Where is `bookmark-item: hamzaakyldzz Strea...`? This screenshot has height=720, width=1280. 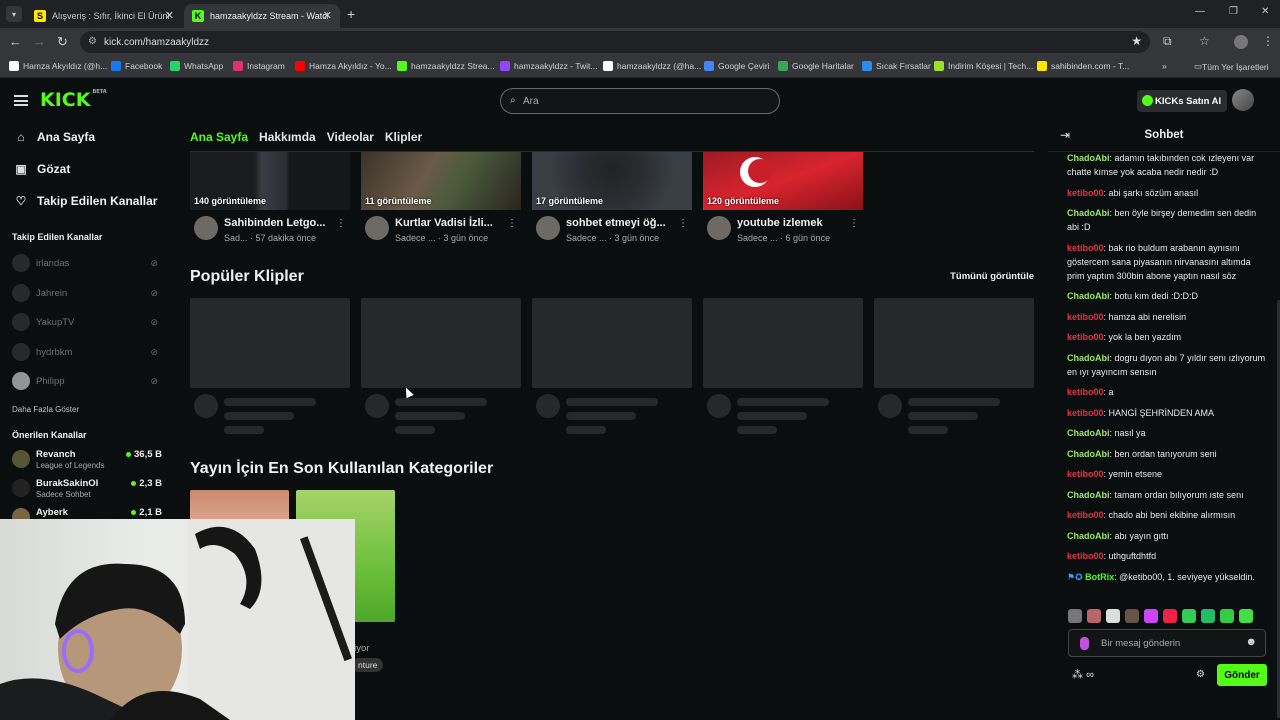 bookmark-item: hamzaakyldzz Strea... is located at coordinates (446, 66).